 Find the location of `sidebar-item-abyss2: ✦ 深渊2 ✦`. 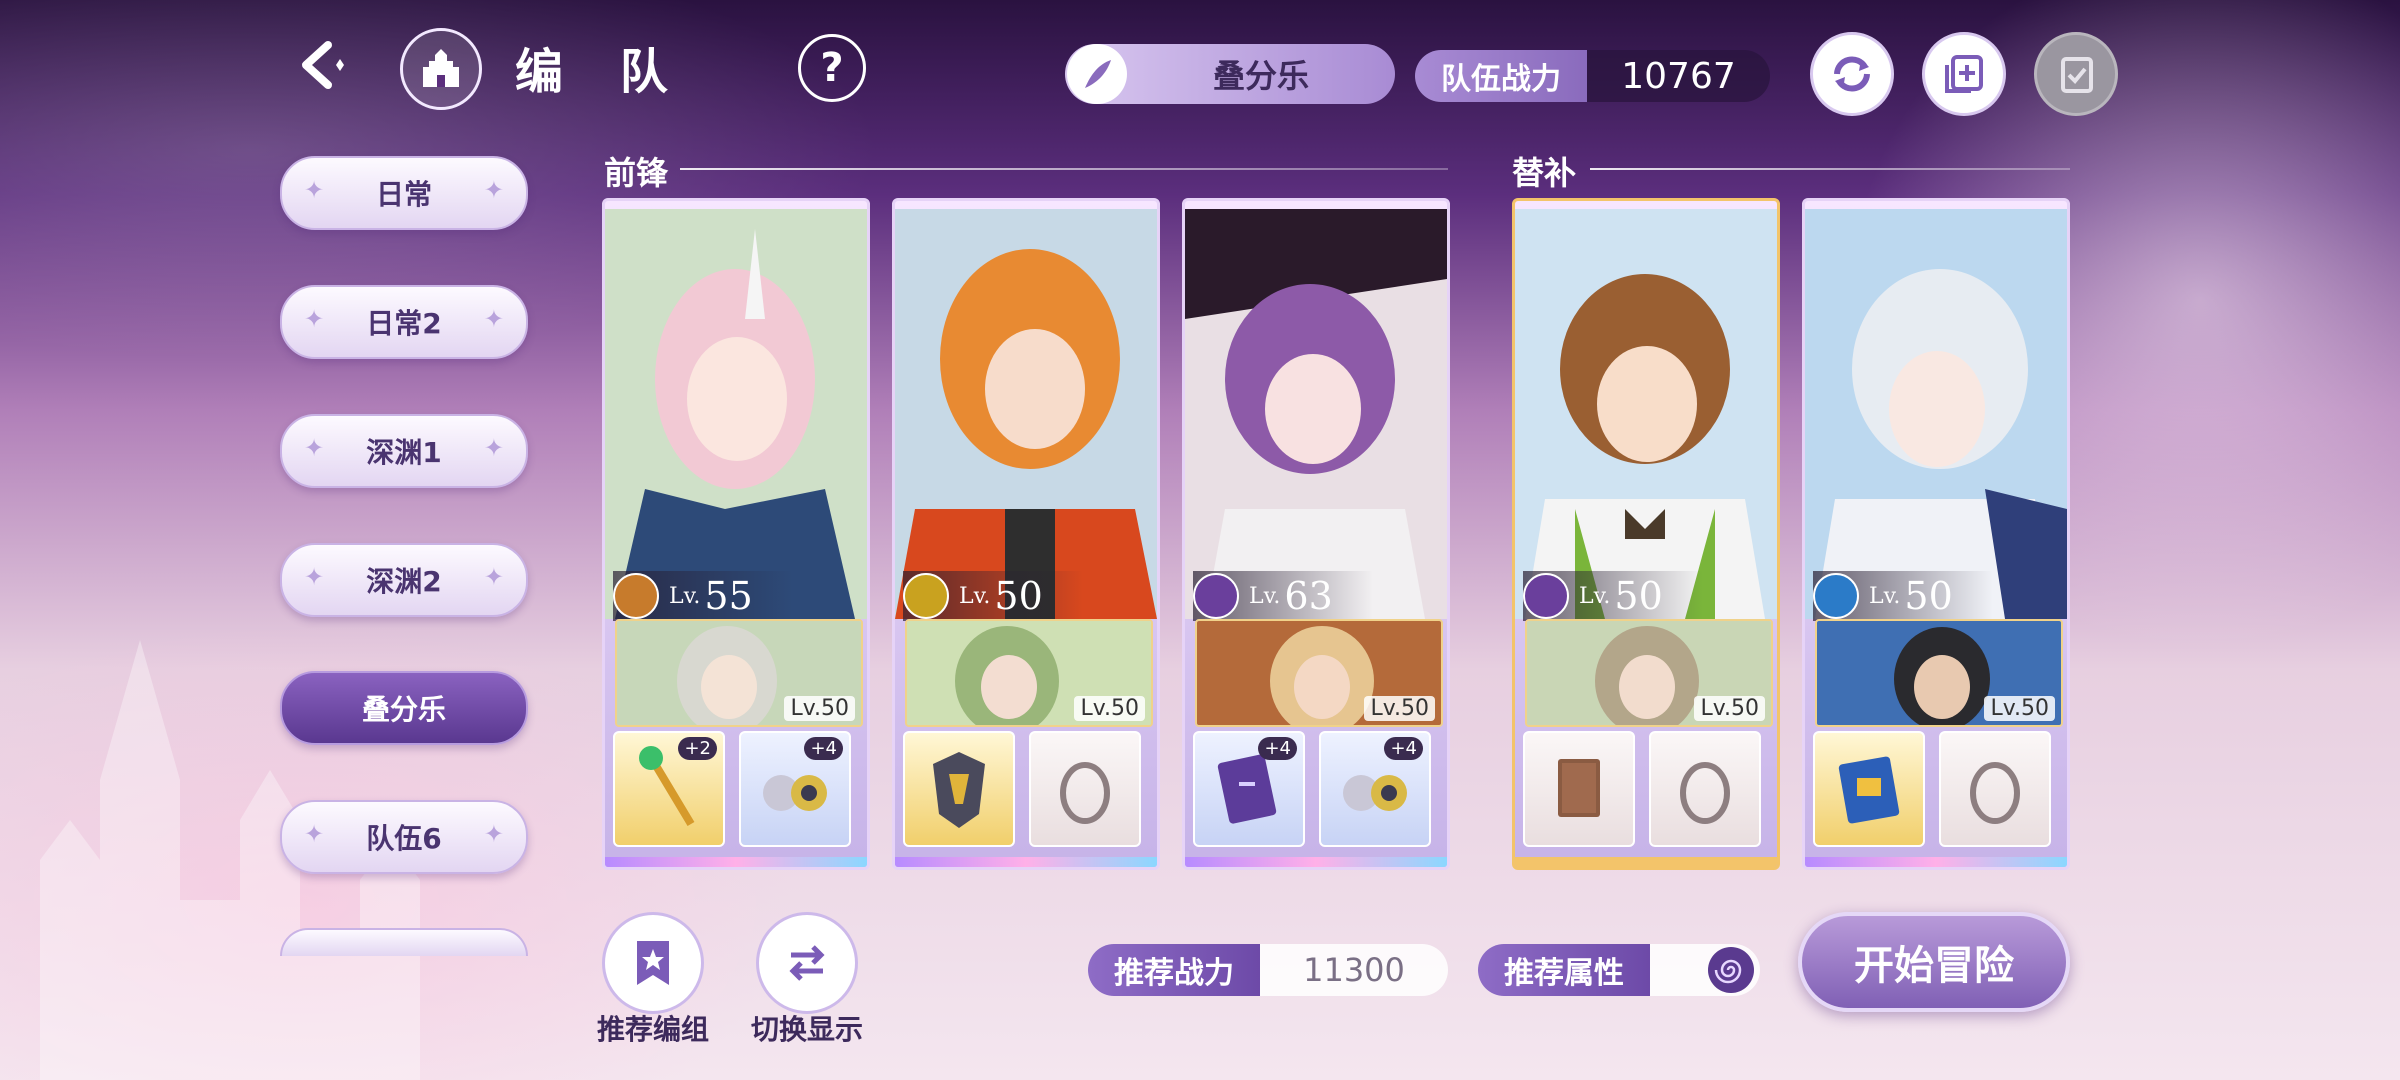

sidebar-item-abyss2: ✦ 深渊2 ✦ is located at coordinates (404, 580).